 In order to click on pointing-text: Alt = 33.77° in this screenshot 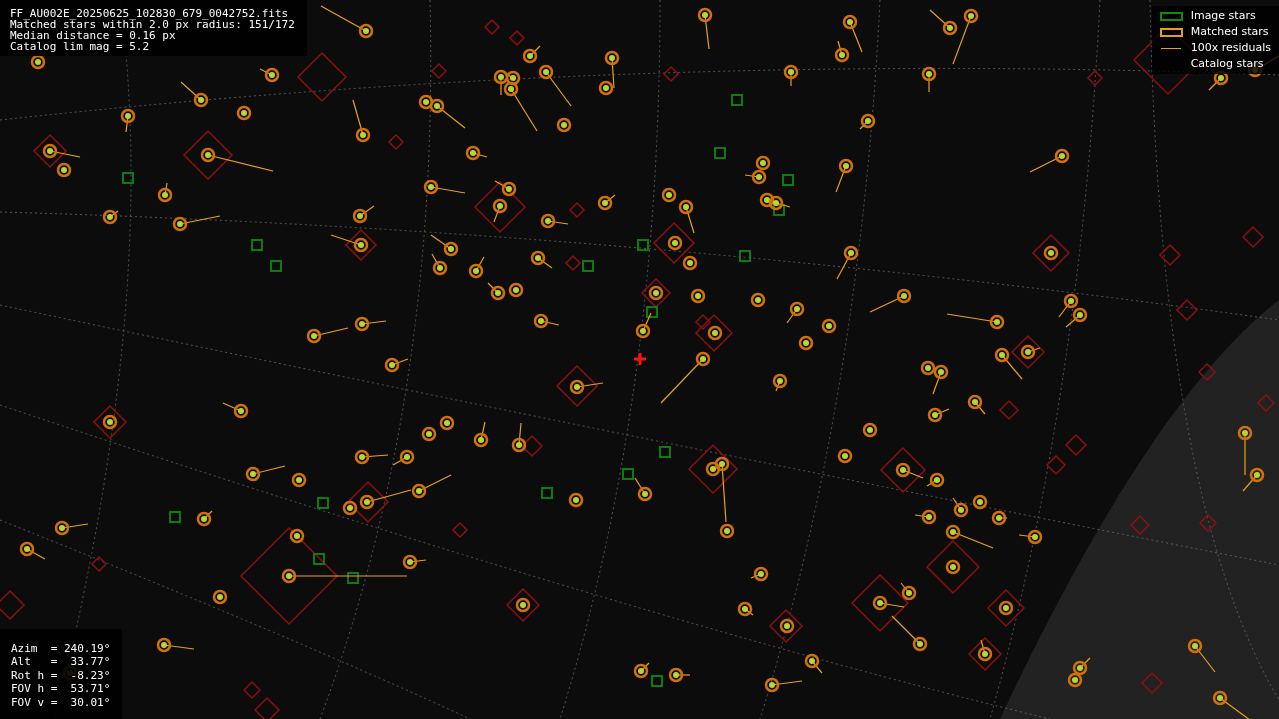, I will do `click(61, 662)`.